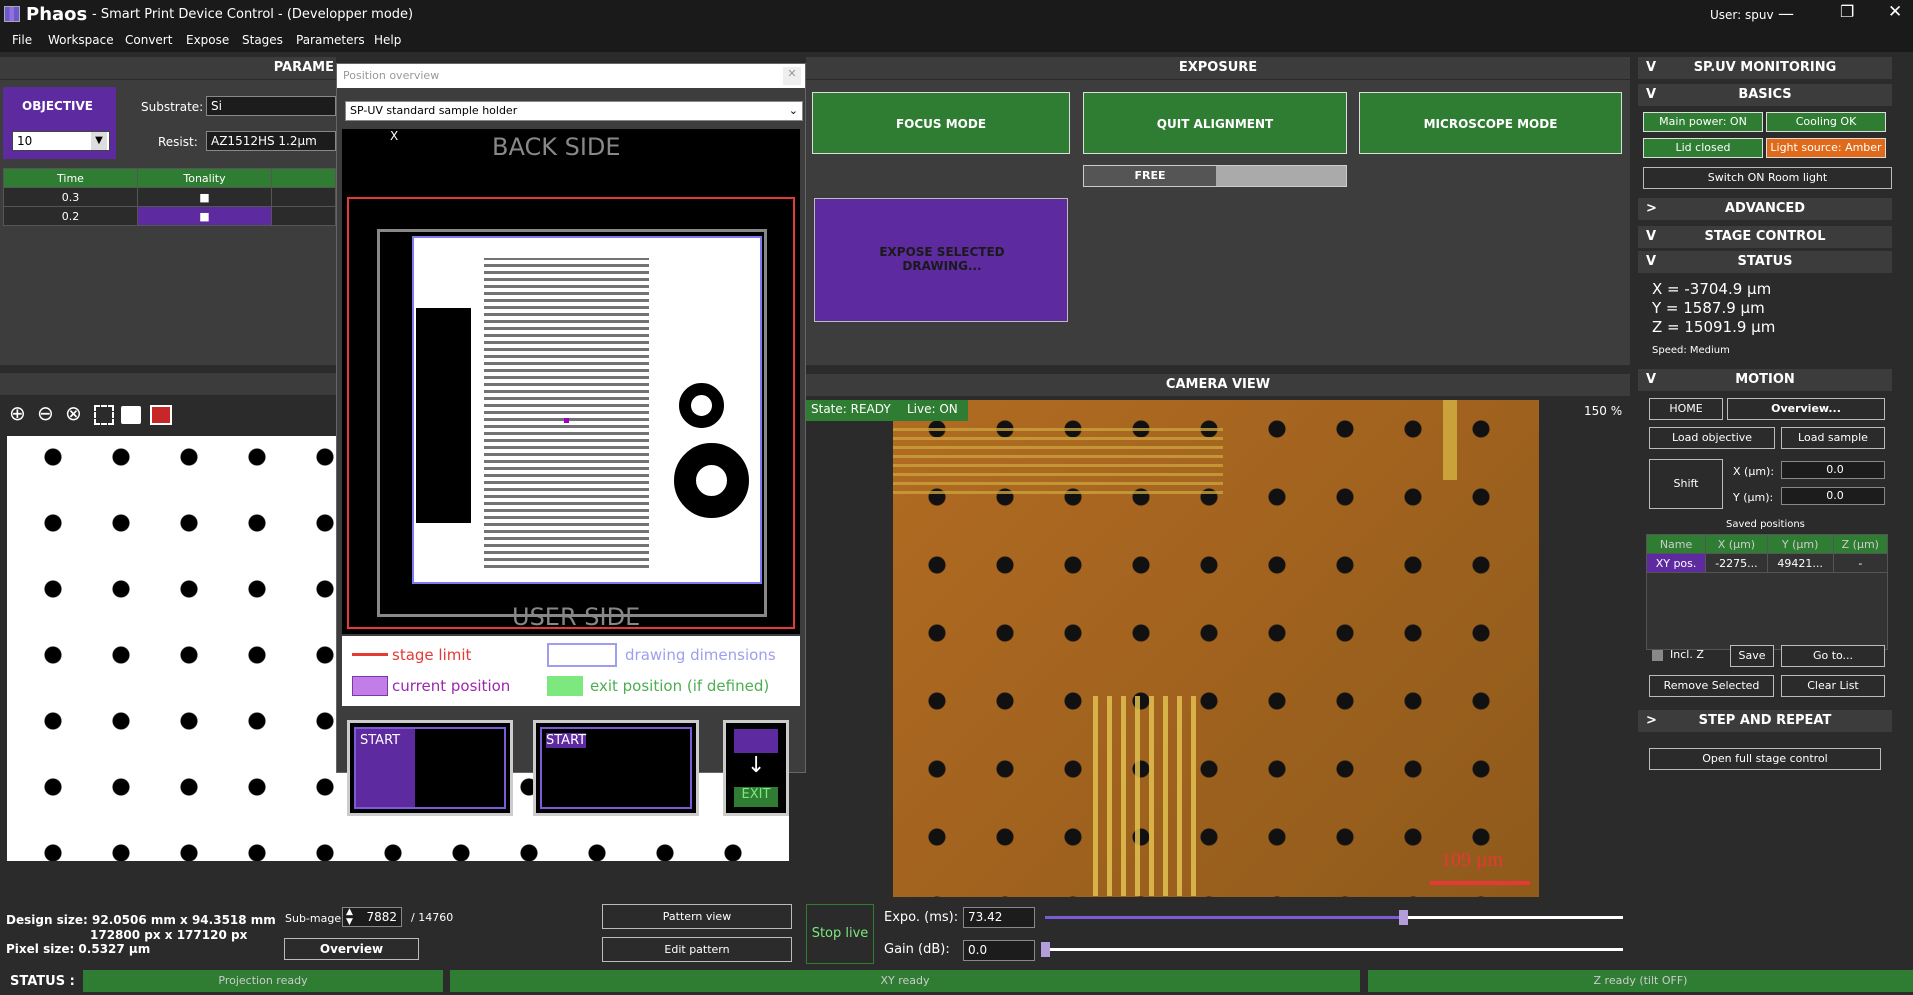  I want to click on gain-field: 0.0, so click(999, 950).